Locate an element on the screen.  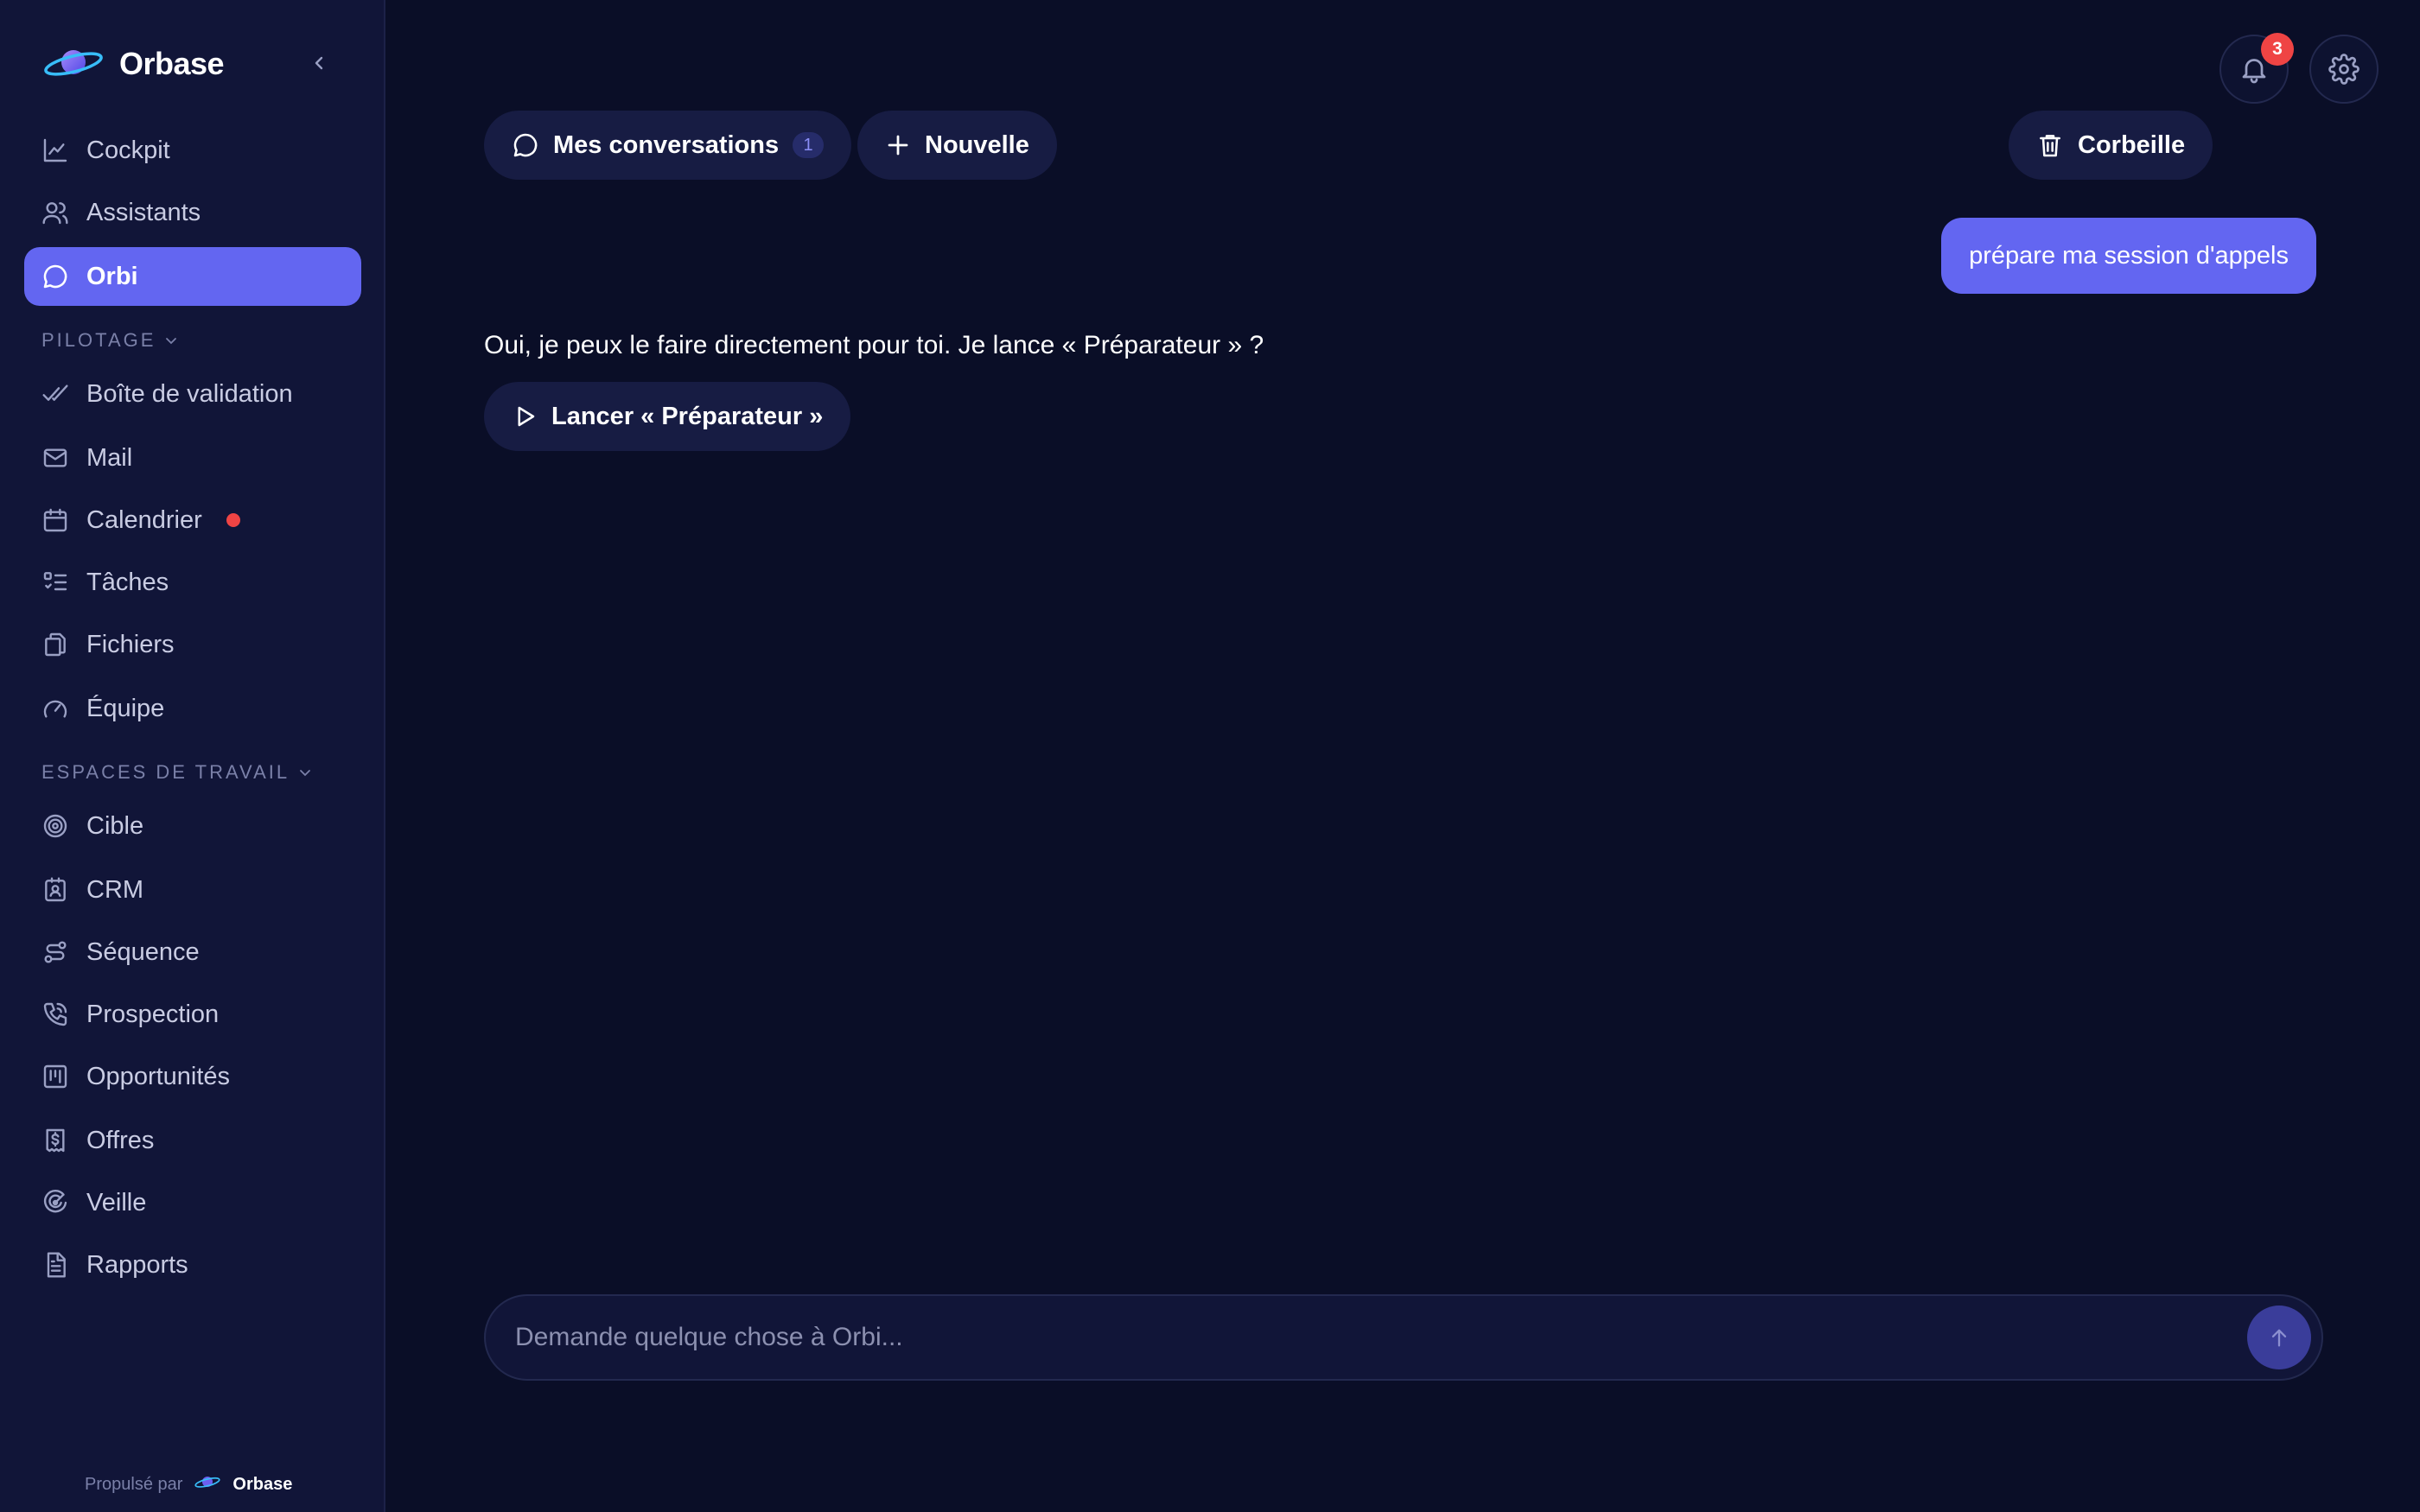
notification-count-badge: 3 is located at coordinates (2277, 49).